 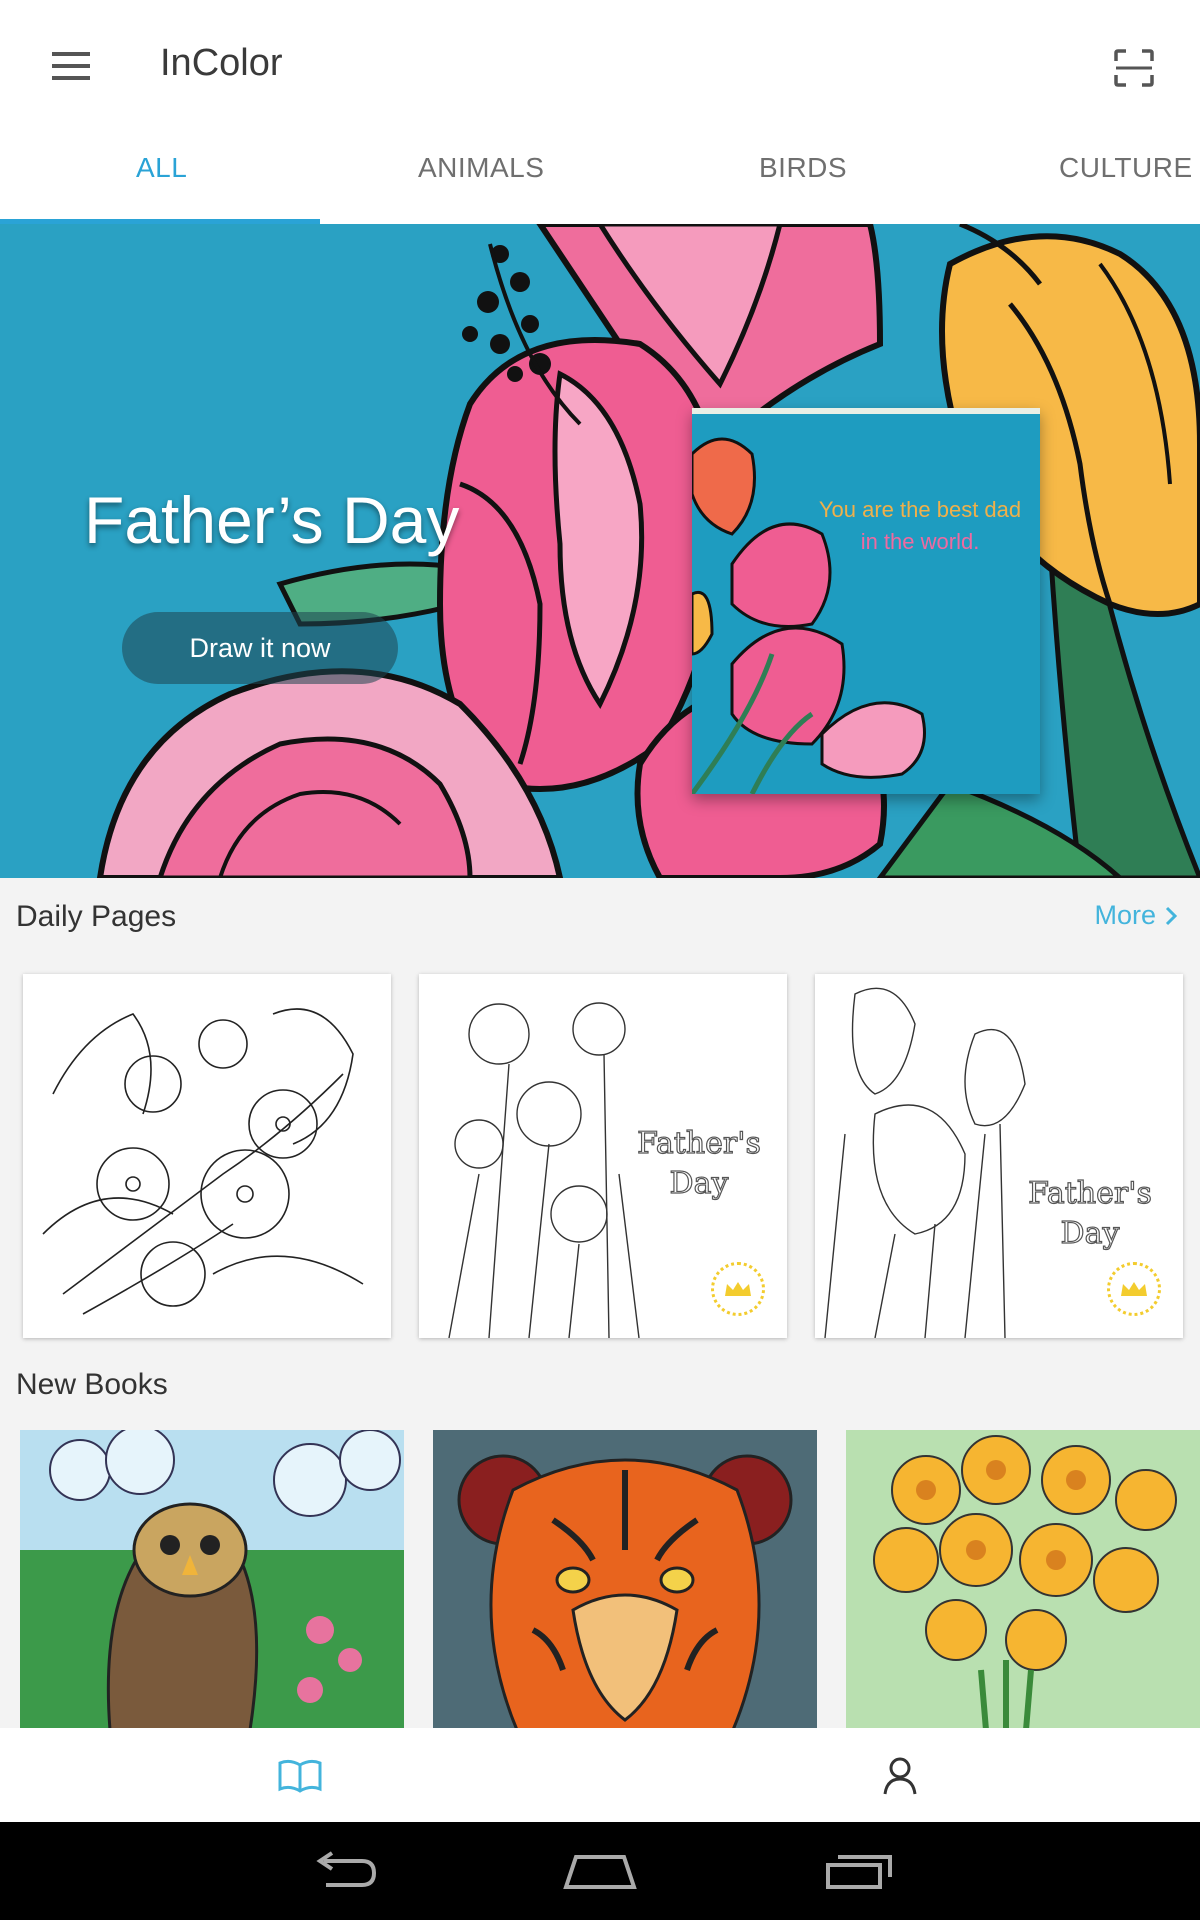 I want to click on back-icon, so click(x=346, y=1869).